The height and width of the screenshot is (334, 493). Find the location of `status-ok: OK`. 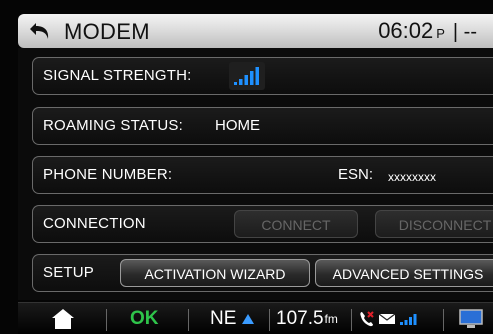

status-ok: OK is located at coordinates (144, 318).